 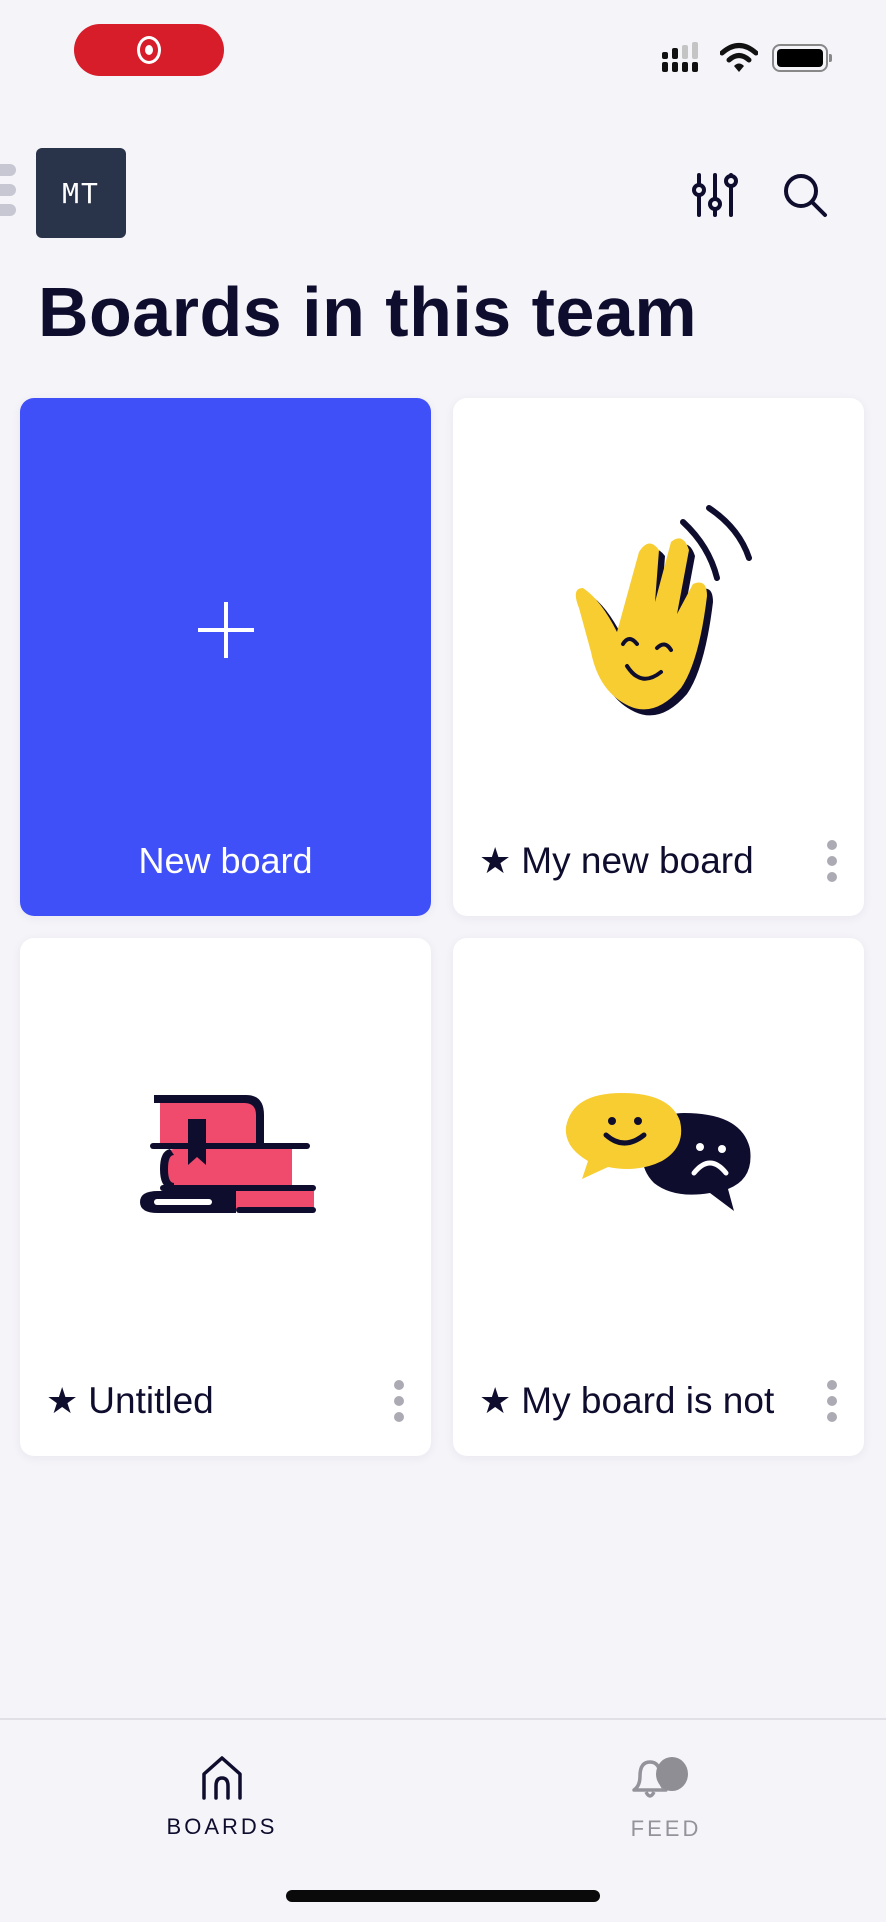 I want to click on chat-bubbles-icon, so click(x=658, y=1152).